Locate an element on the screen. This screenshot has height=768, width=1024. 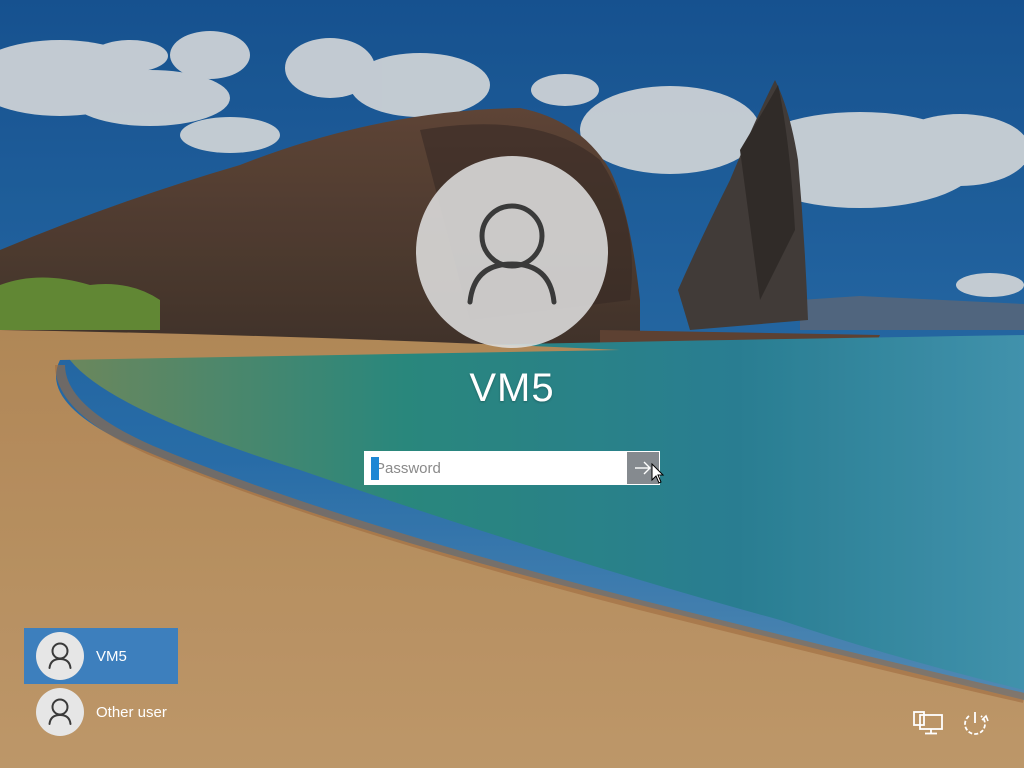
power-icon is located at coordinates (976, 723).